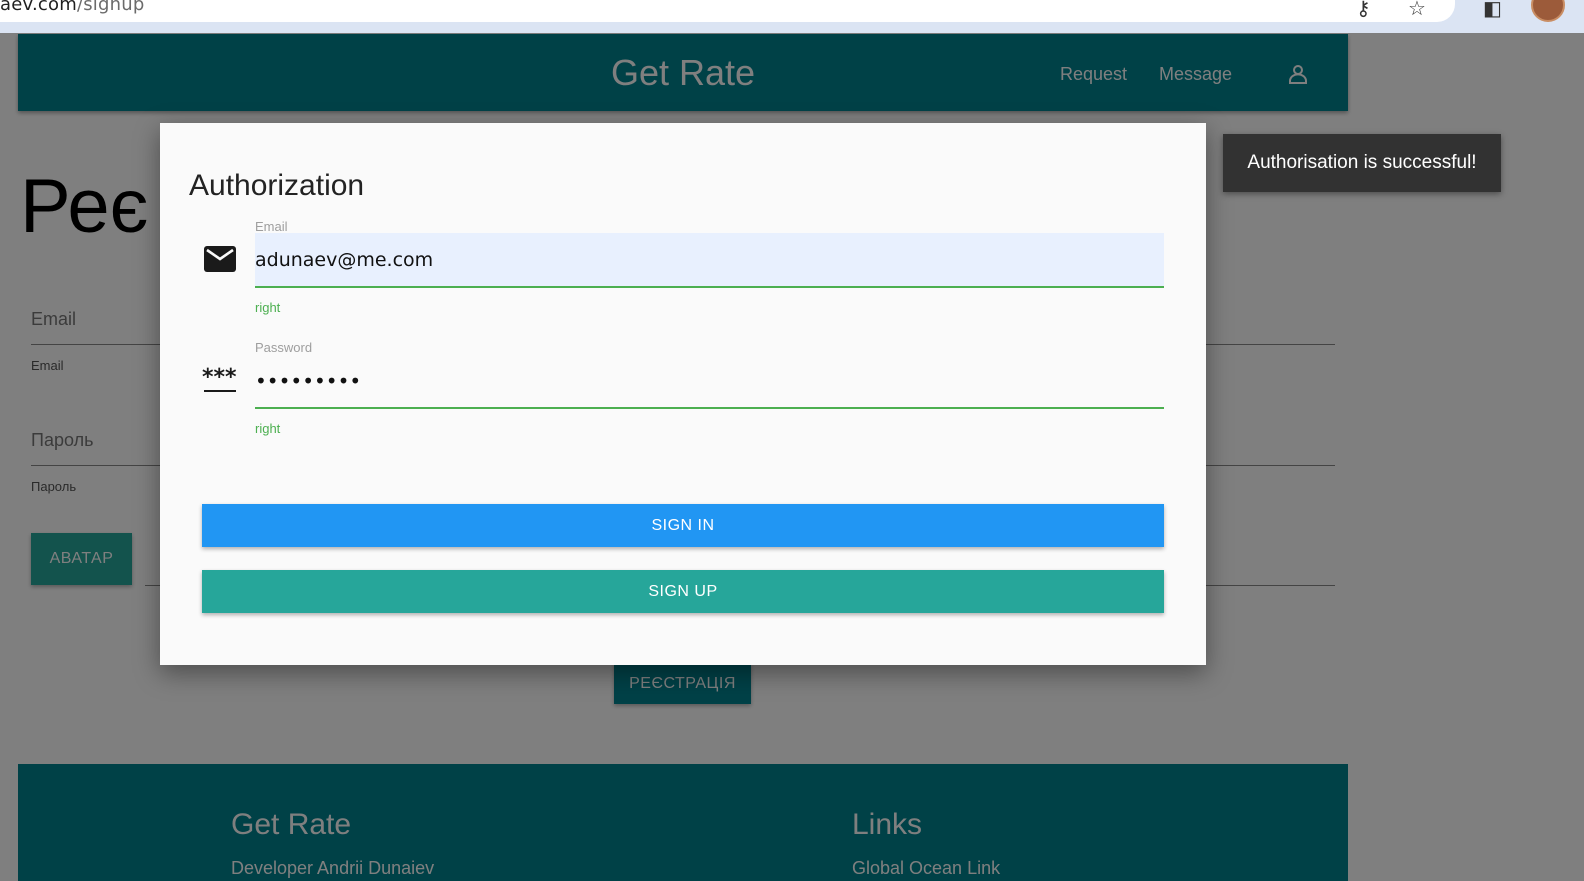 The height and width of the screenshot is (881, 1584). Describe the element at coordinates (1362, 163) in the screenshot. I see `success-toast: Authorisation is successful!` at that location.